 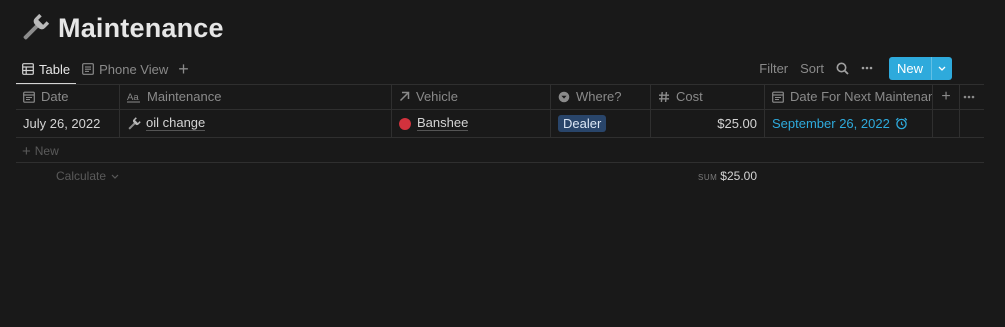 I want to click on where-tag: Dealer, so click(x=582, y=123).